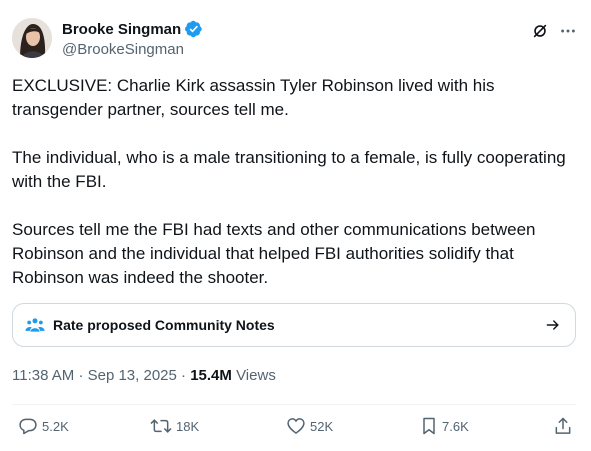  I want to click on views-label: Views, so click(256, 375).